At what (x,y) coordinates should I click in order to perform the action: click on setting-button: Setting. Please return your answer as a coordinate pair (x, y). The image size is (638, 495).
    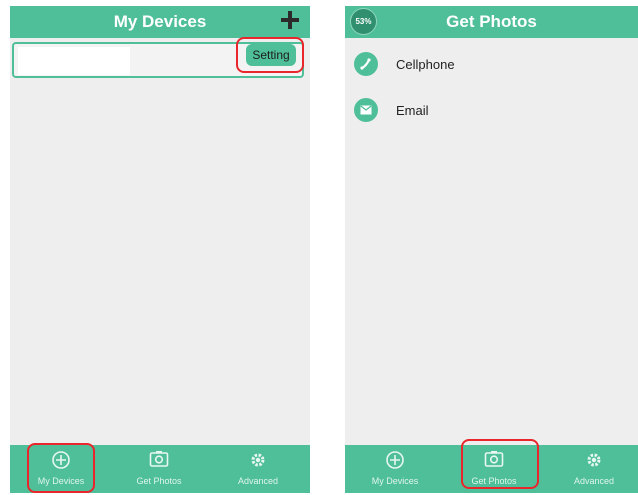
    Looking at the image, I should click on (271, 55).